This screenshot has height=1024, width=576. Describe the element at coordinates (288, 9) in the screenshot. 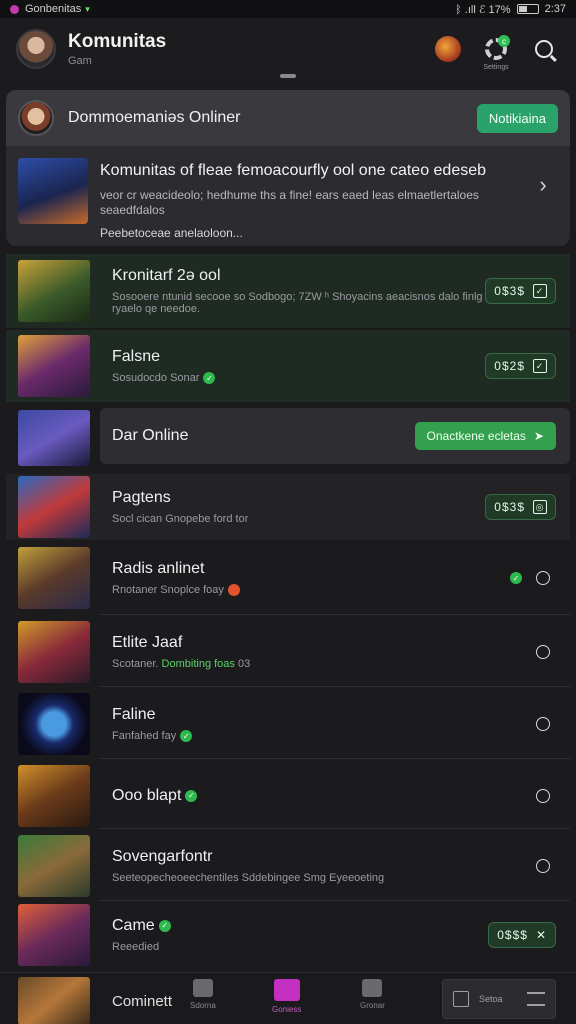

I see `status-bar: Gonbenitas ▾ ᛒ .ıll ℰ 17% 2:37` at that location.